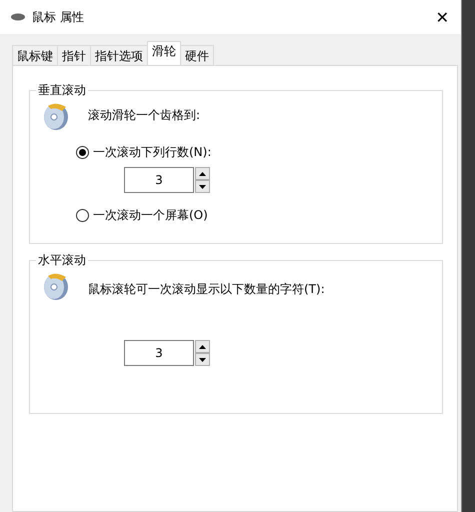 This screenshot has height=512, width=475. I want to click on window-title: 鼠标 属性, so click(58, 17).